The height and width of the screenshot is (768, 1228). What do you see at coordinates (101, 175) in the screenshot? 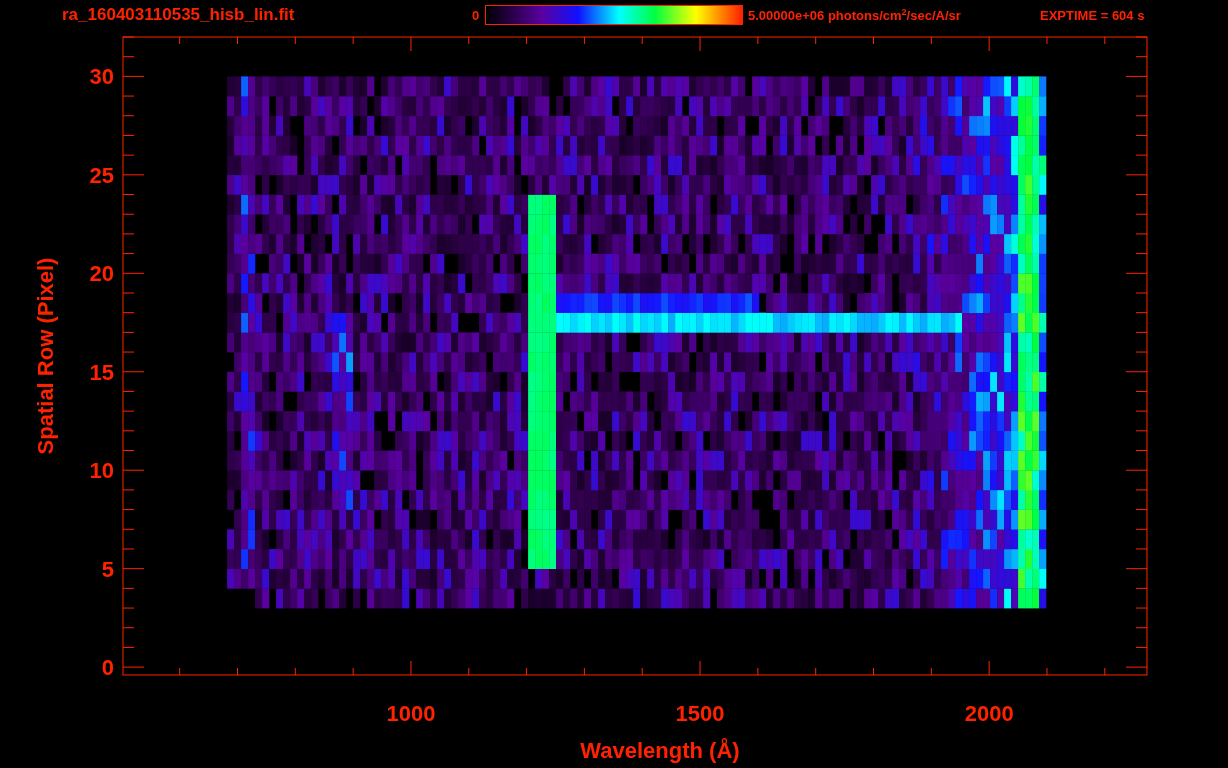
I see `y-tick-label: 25` at bounding box center [101, 175].